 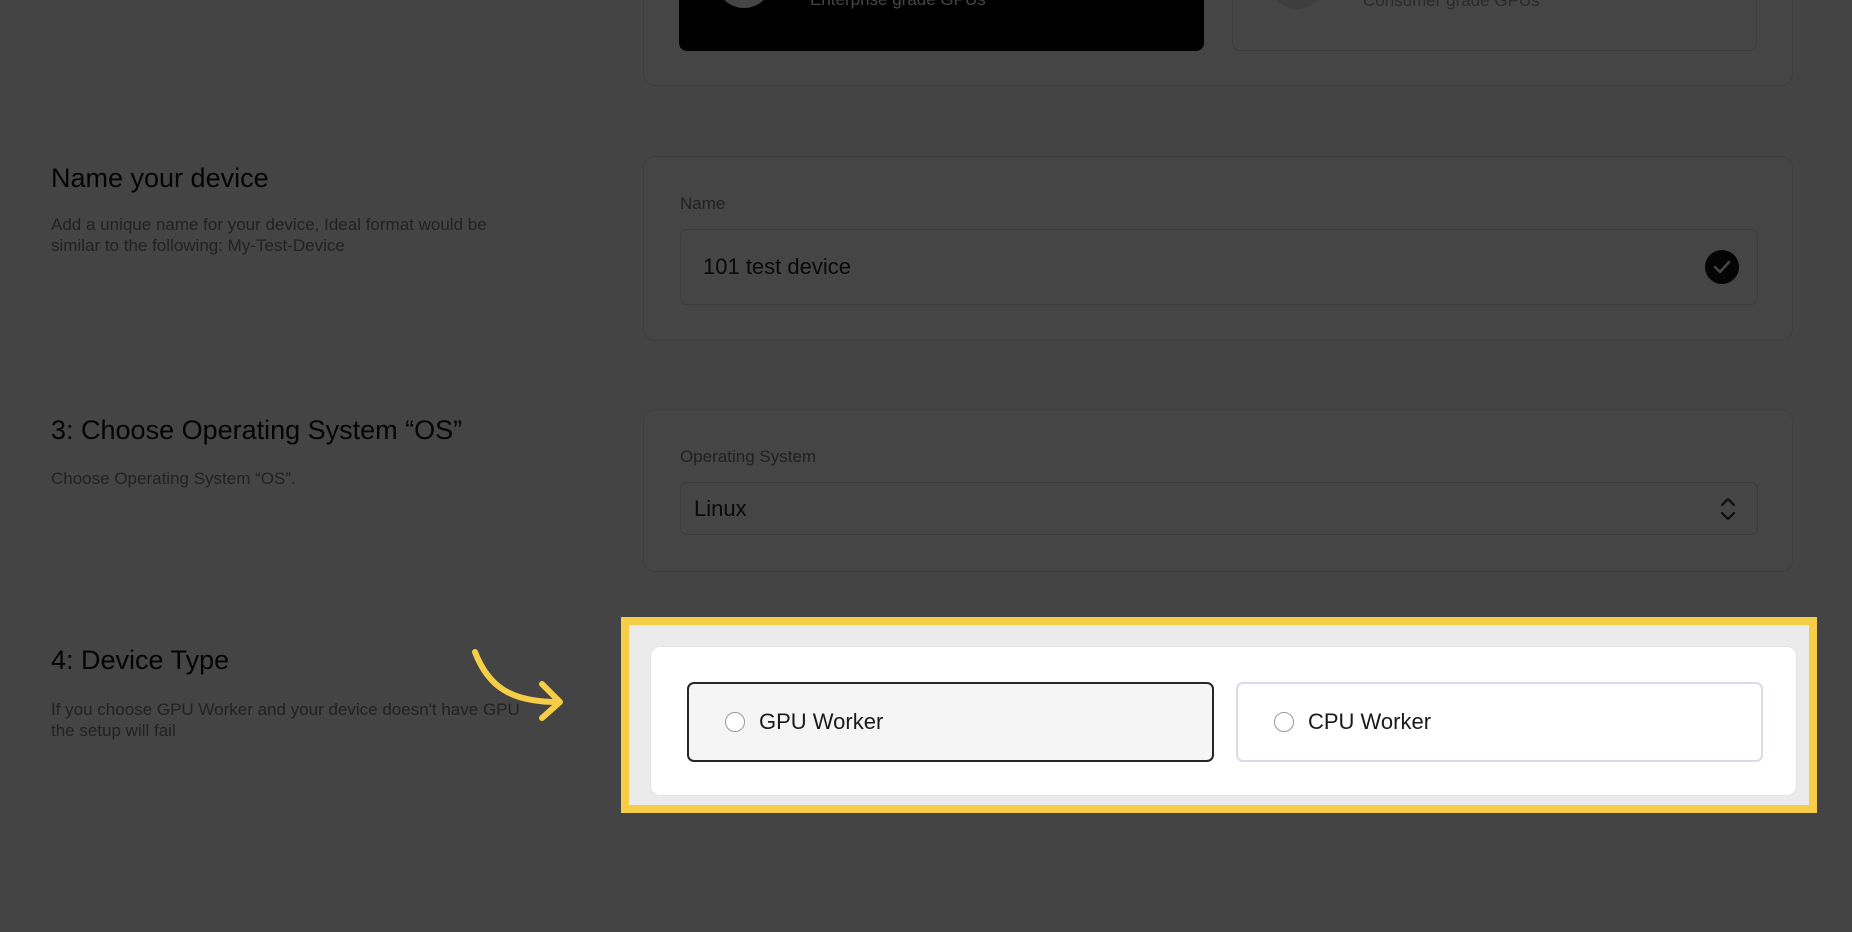 I want to click on device-type-highlight: GPU Worker CPU Worker, so click(x=1219, y=715).